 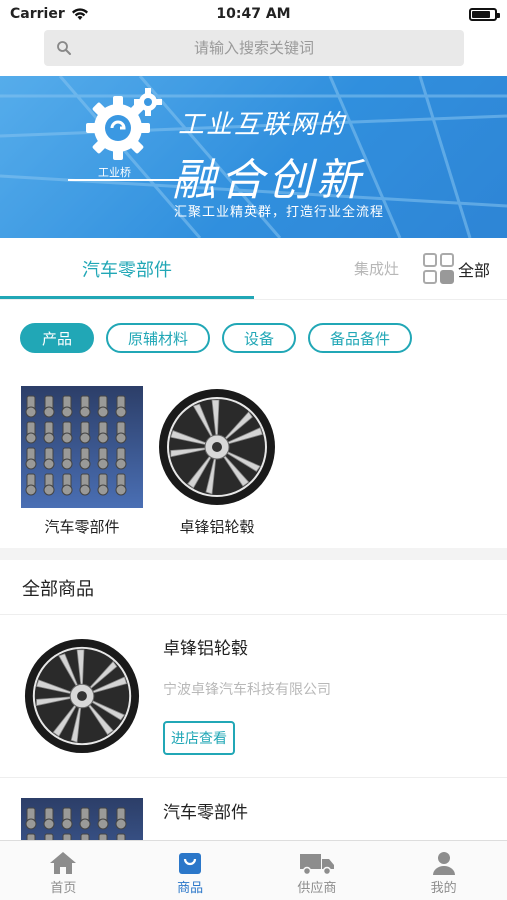 What do you see at coordinates (484, 14) in the screenshot?
I see `battery-icon` at bounding box center [484, 14].